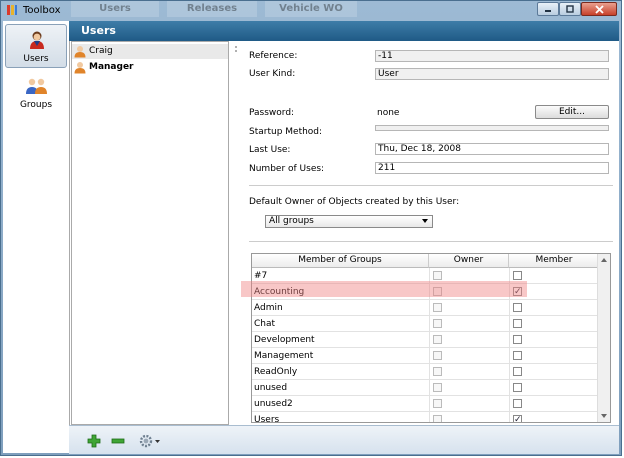 This screenshot has width=624, height=458. I want to click on close-icon, so click(599, 9).